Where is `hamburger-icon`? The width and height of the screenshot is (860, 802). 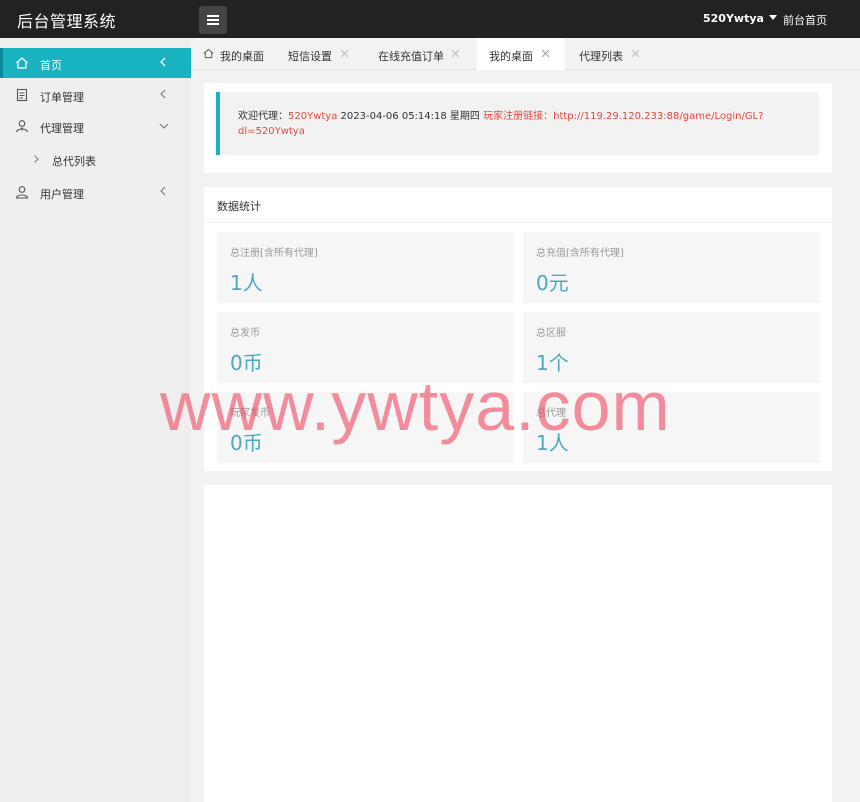 hamburger-icon is located at coordinates (213, 16).